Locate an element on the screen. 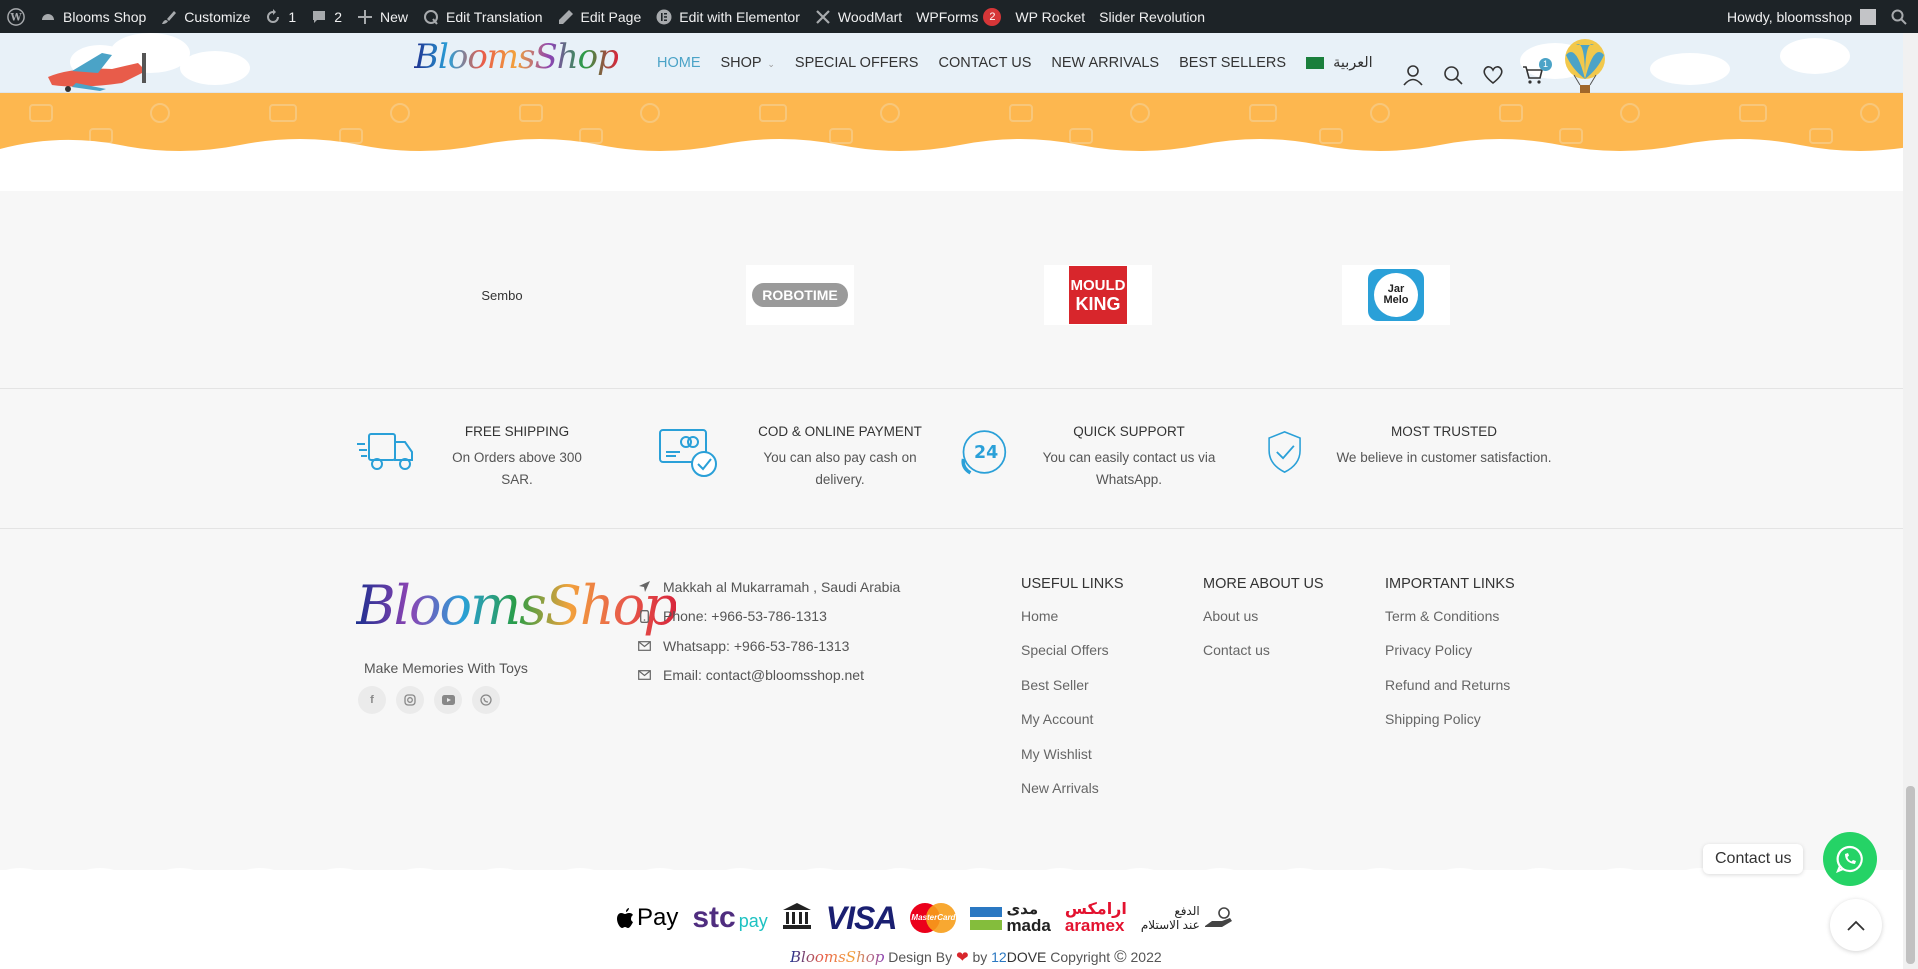  footer-link-terms: Term & Conditions is located at coordinates (1450, 623).